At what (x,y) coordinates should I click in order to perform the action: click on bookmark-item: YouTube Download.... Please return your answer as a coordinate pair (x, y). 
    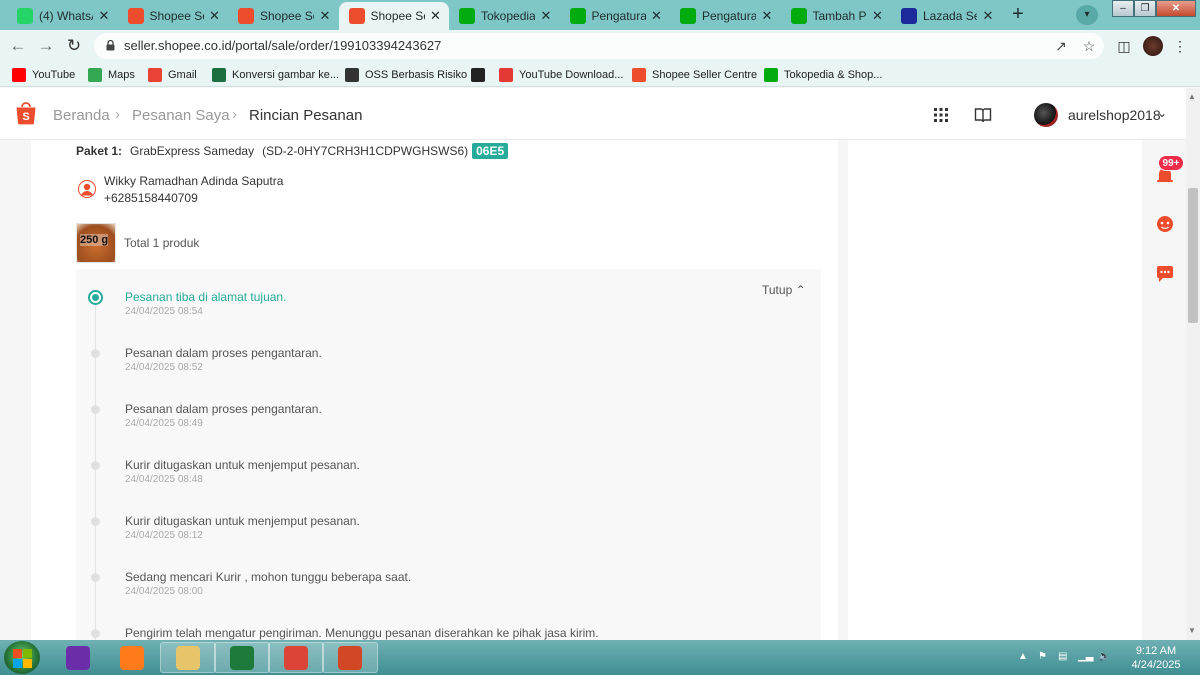
    Looking at the image, I should click on (561, 75).